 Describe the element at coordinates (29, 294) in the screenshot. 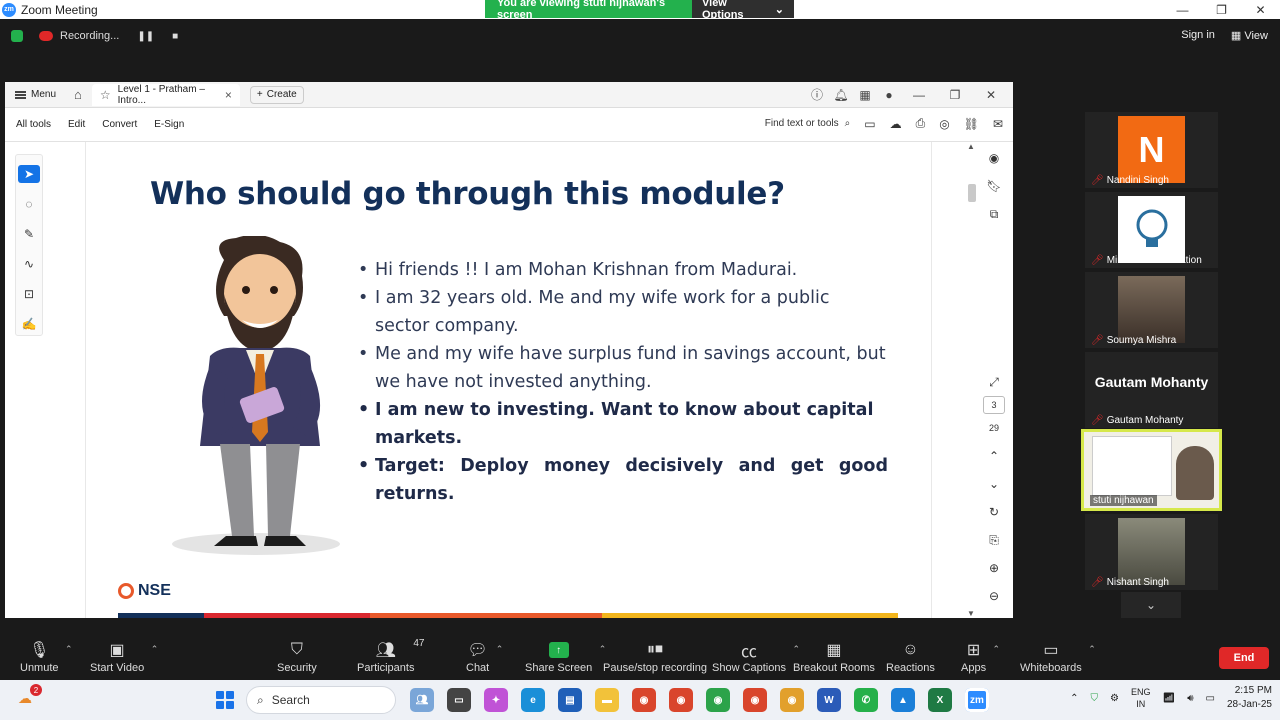

I see `text-box-icon: ⊡` at that location.